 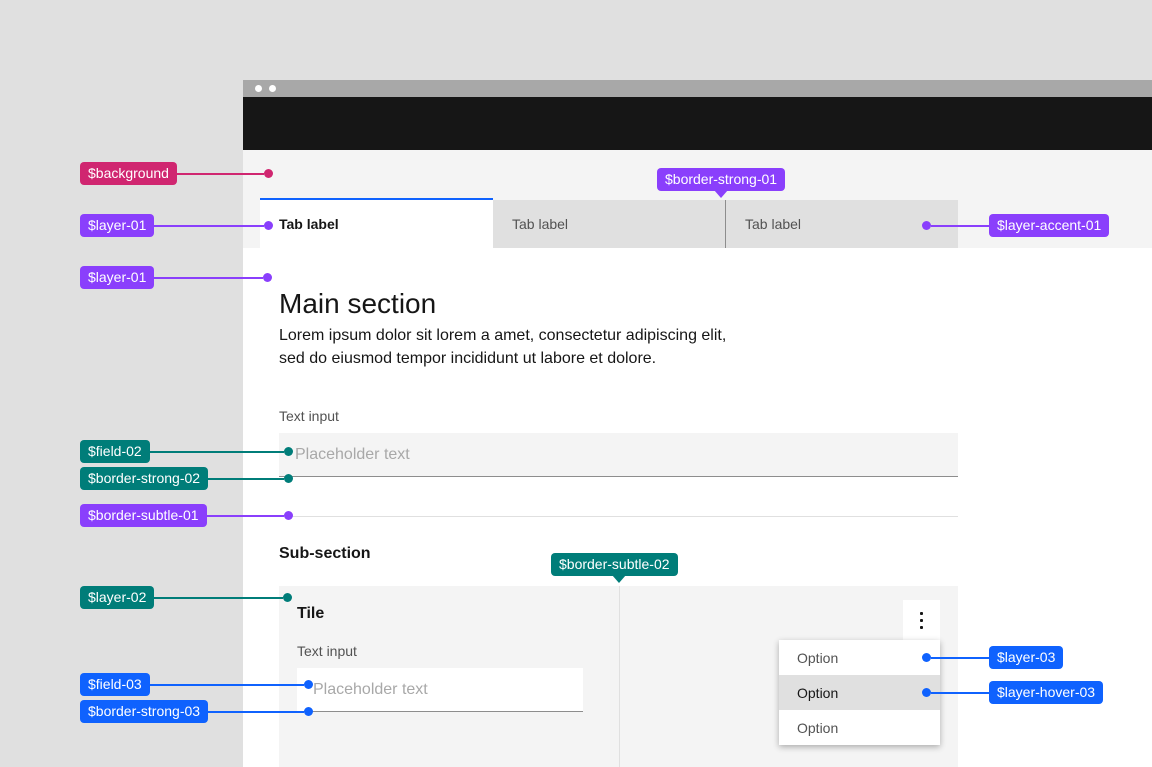 I want to click on tile-divider, so click(x=619, y=676).